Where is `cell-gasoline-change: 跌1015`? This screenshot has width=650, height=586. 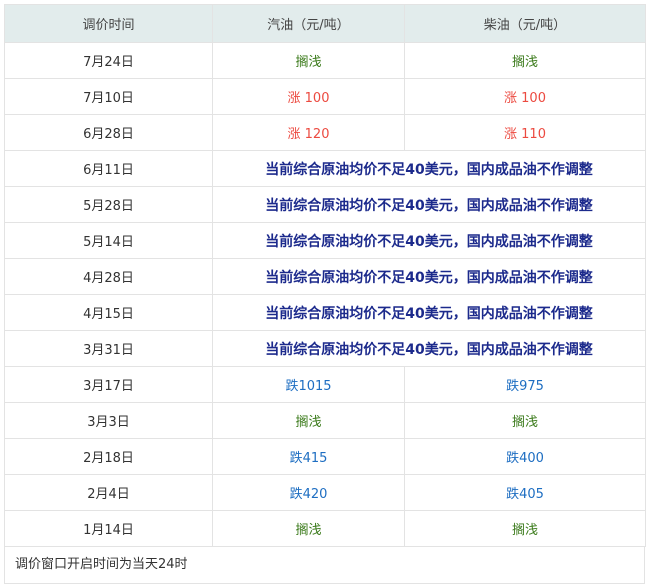 cell-gasoline-change: 跌1015 is located at coordinates (308, 384).